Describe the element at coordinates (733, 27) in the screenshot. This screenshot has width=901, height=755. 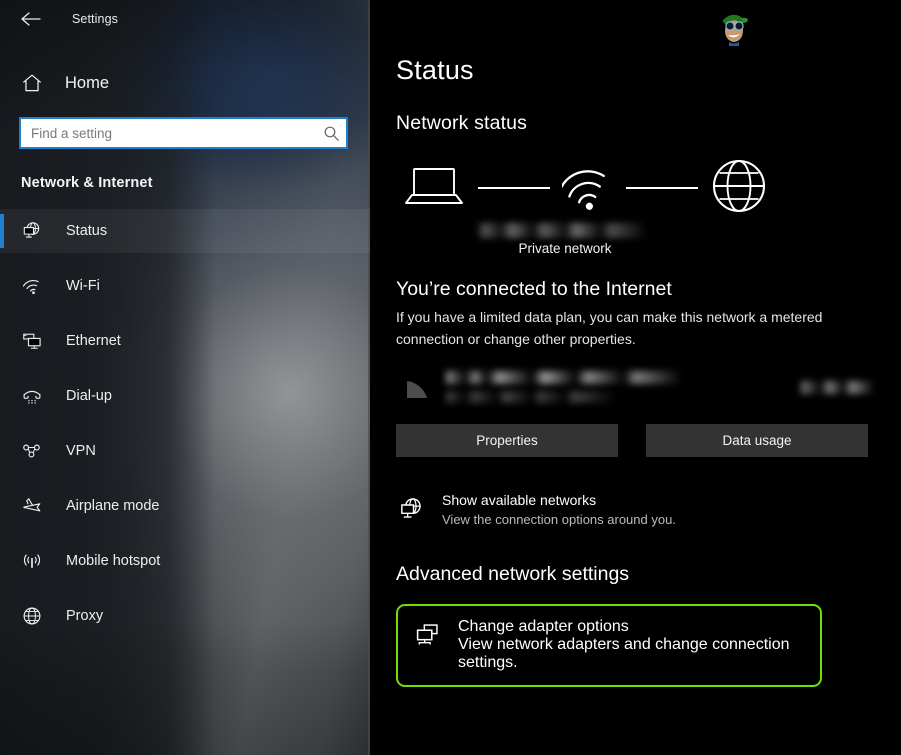
I see `appuals-mascot-logo` at that location.